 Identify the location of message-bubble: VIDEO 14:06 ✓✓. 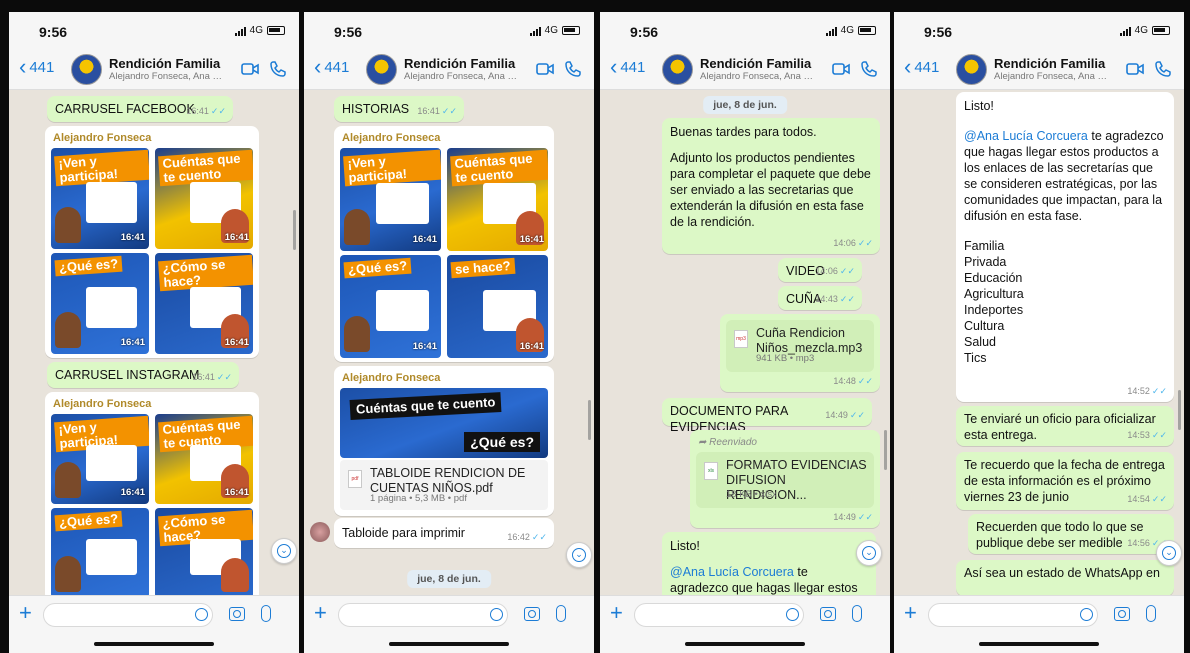
(820, 270).